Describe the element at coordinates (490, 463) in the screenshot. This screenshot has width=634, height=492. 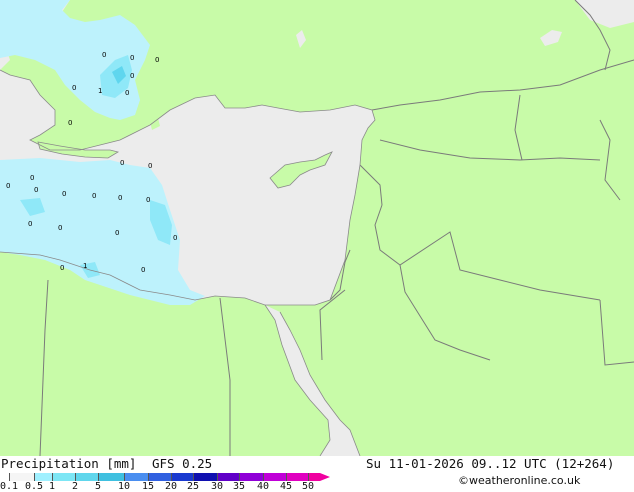
I see `valid-time: Su 11-01-2026 09..12 UTC (12+264)` at that location.